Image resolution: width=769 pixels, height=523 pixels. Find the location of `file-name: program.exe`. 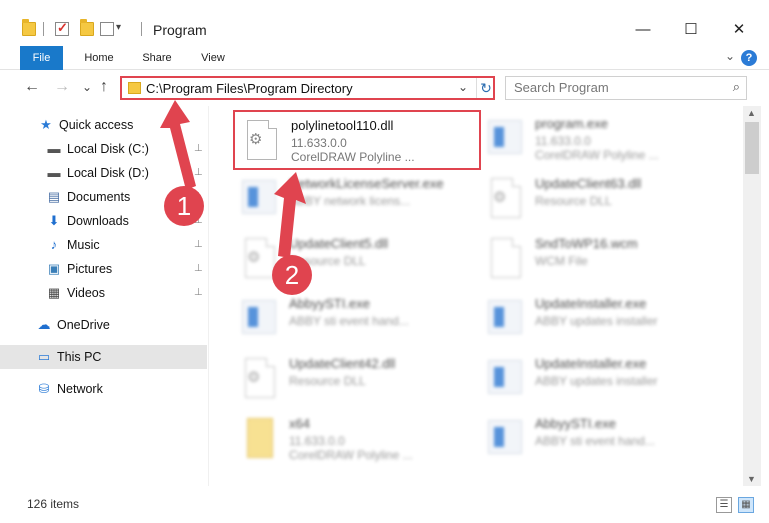

file-name: program.exe is located at coordinates (571, 123).